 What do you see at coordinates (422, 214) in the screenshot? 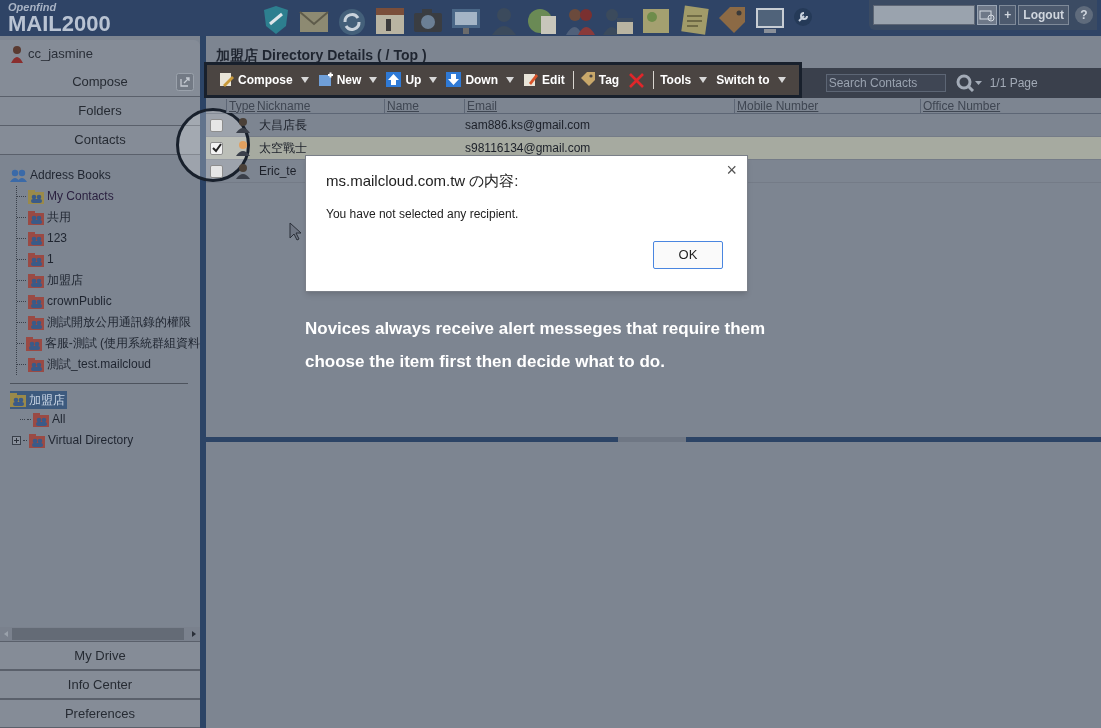
I see `dialog-message: You have not selected any recipient.` at bounding box center [422, 214].